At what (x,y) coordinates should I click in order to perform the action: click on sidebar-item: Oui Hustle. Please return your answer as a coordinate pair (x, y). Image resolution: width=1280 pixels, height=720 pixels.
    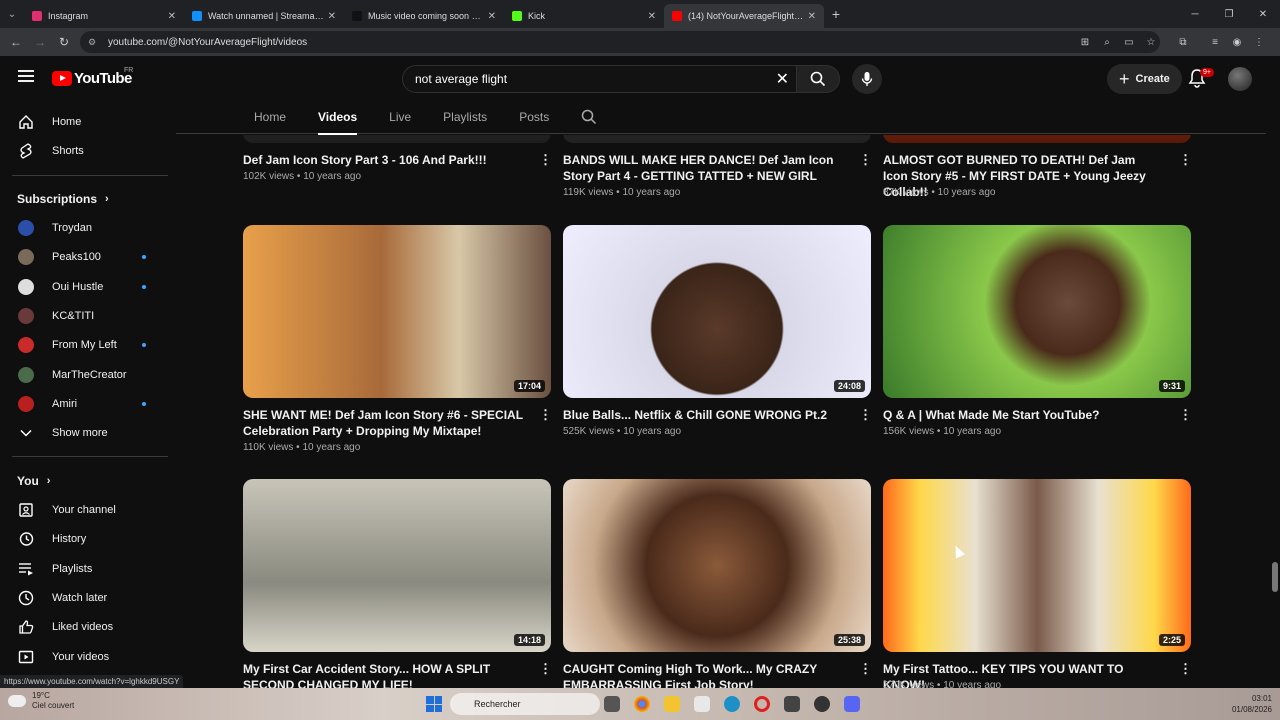
    Looking at the image, I should click on (85, 287).